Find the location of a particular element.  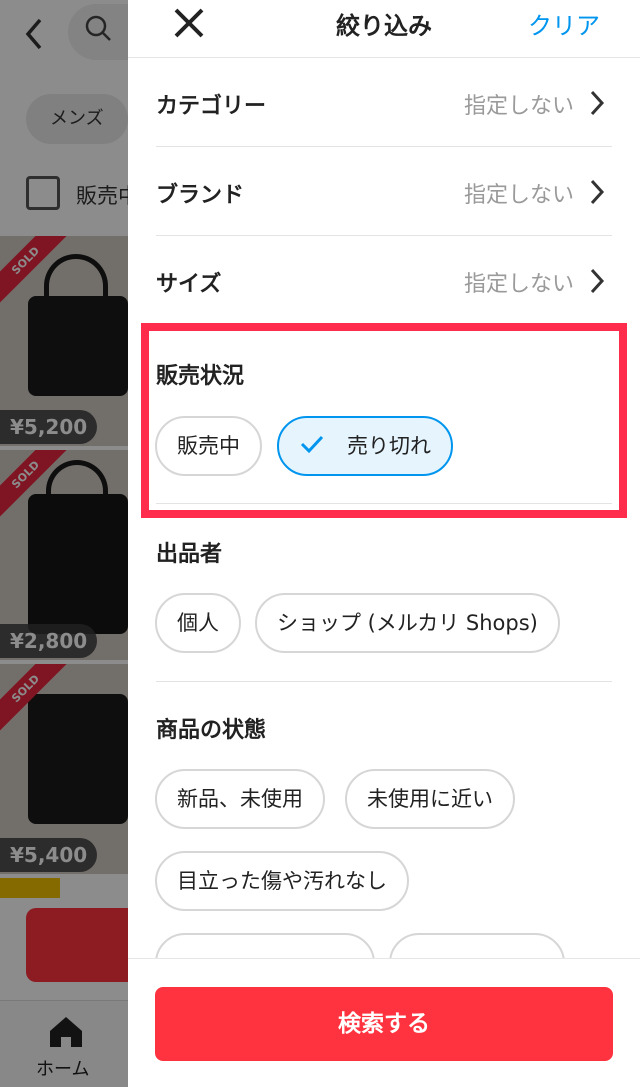

search-button: 検索する is located at coordinates (384, 1024).